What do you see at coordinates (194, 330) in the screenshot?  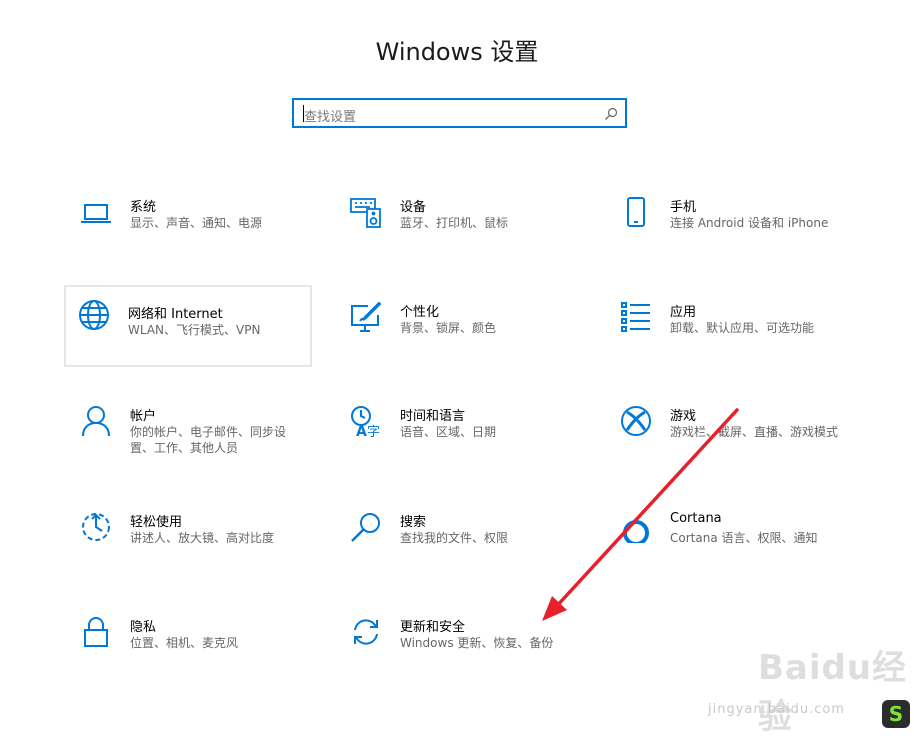 I see `setting-desc: WLAN、飞行模式、VPN` at bounding box center [194, 330].